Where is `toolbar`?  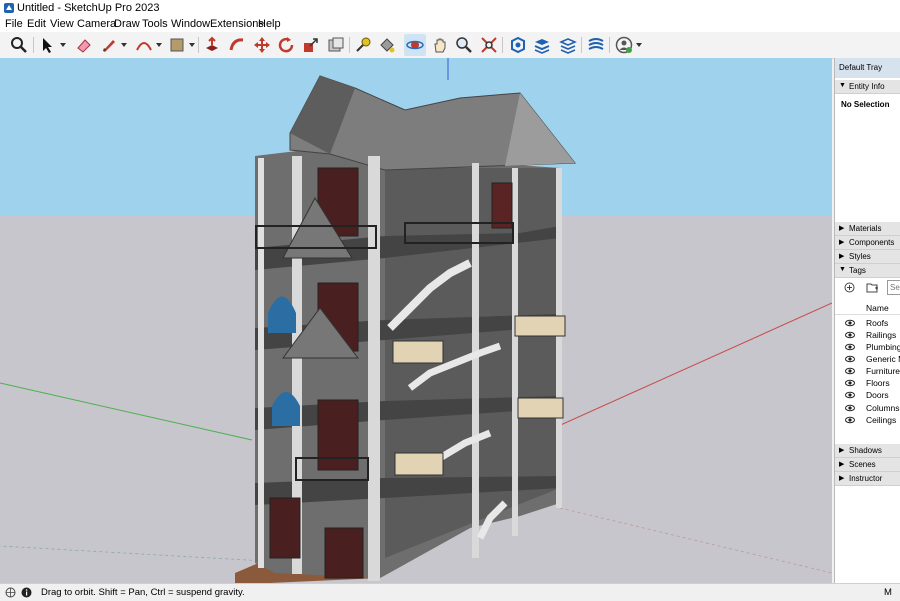
toolbar is located at coordinates (450, 45).